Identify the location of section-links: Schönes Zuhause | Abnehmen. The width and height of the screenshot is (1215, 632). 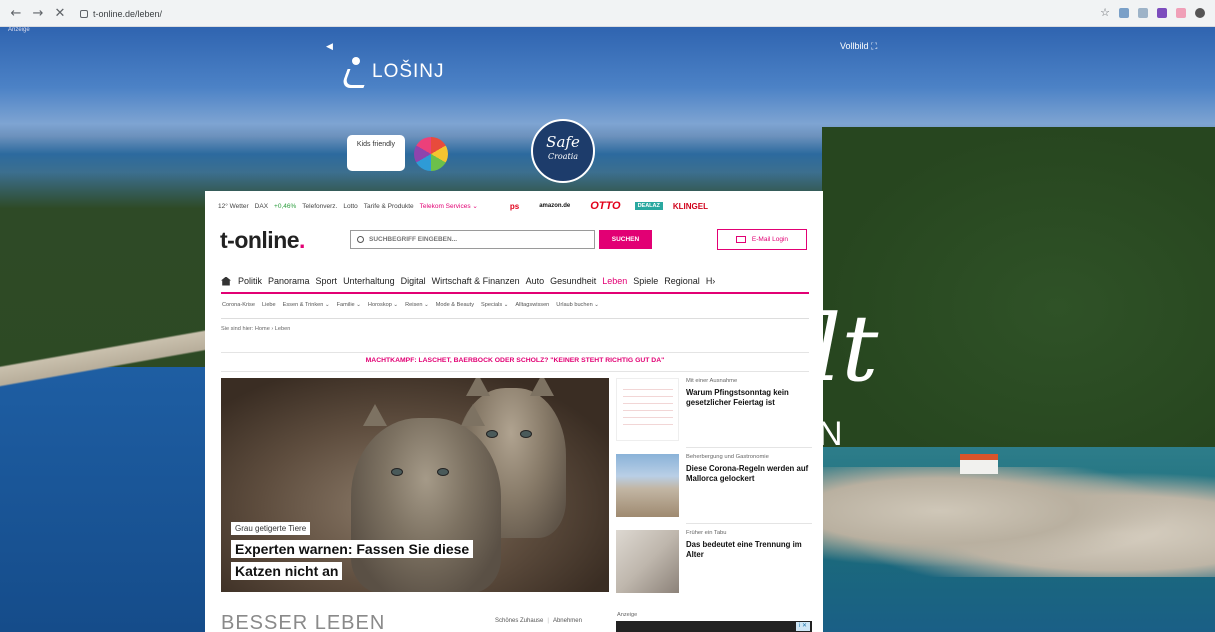
(538, 621).